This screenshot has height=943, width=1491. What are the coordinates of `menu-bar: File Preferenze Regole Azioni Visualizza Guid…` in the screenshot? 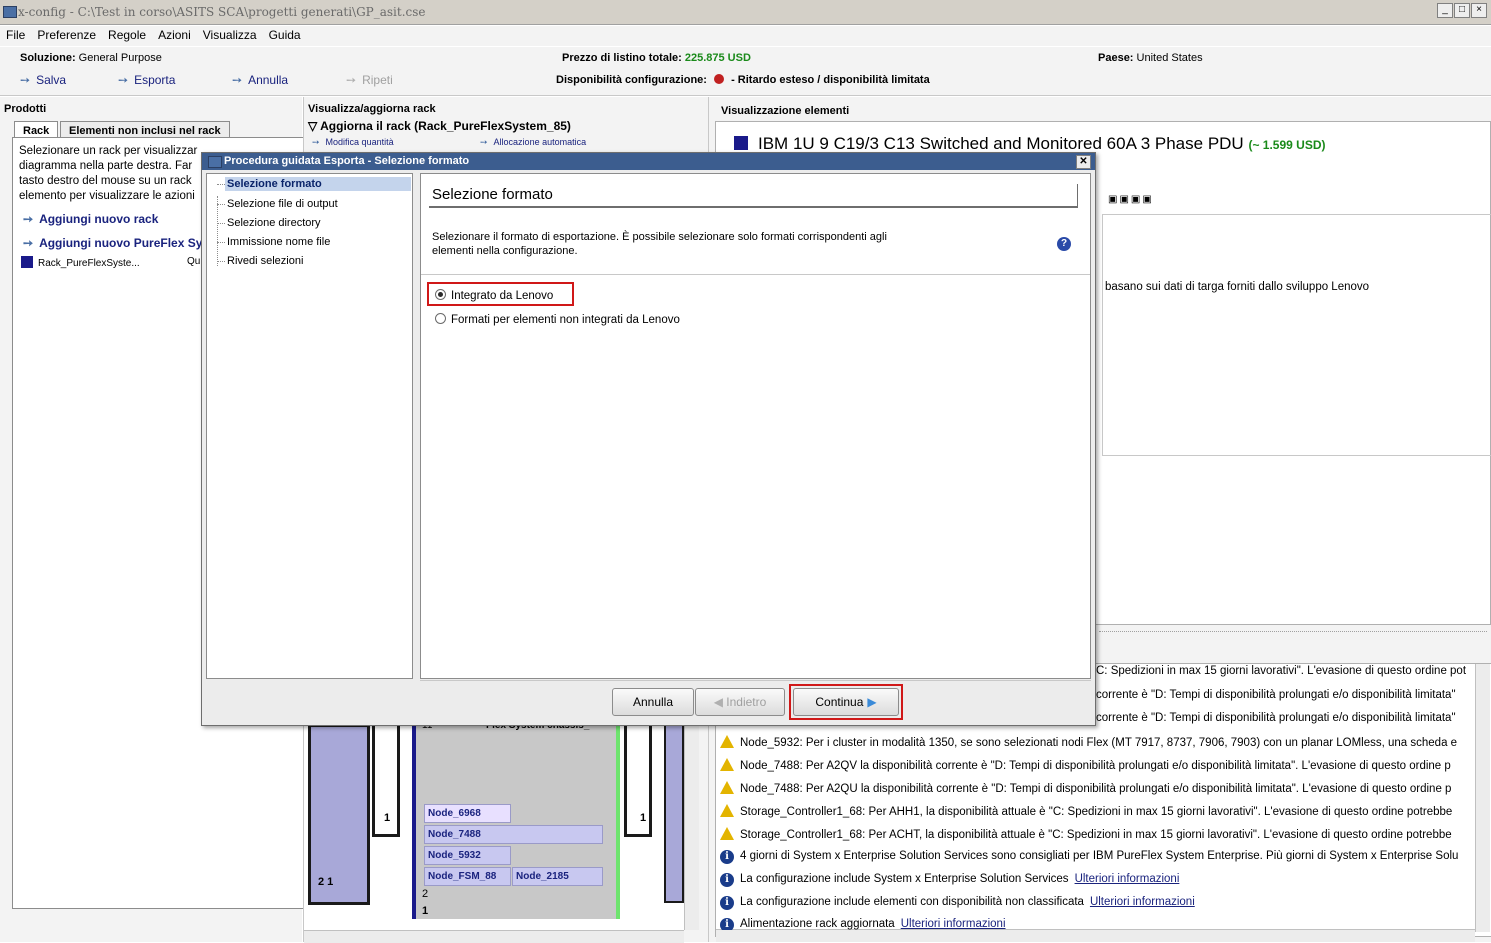 It's located at (745, 36).